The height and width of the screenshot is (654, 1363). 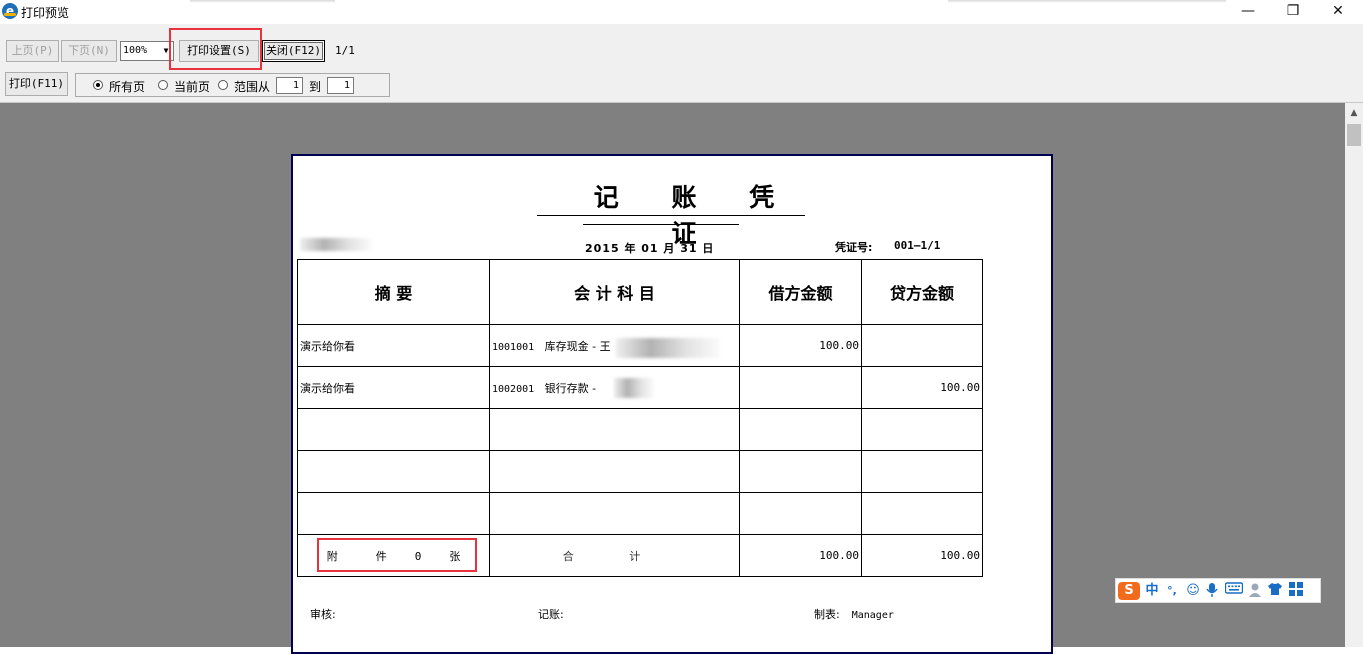 What do you see at coordinates (98, 85) in the screenshot?
I see `radio-all-pages` at bounding box center [98, 85].